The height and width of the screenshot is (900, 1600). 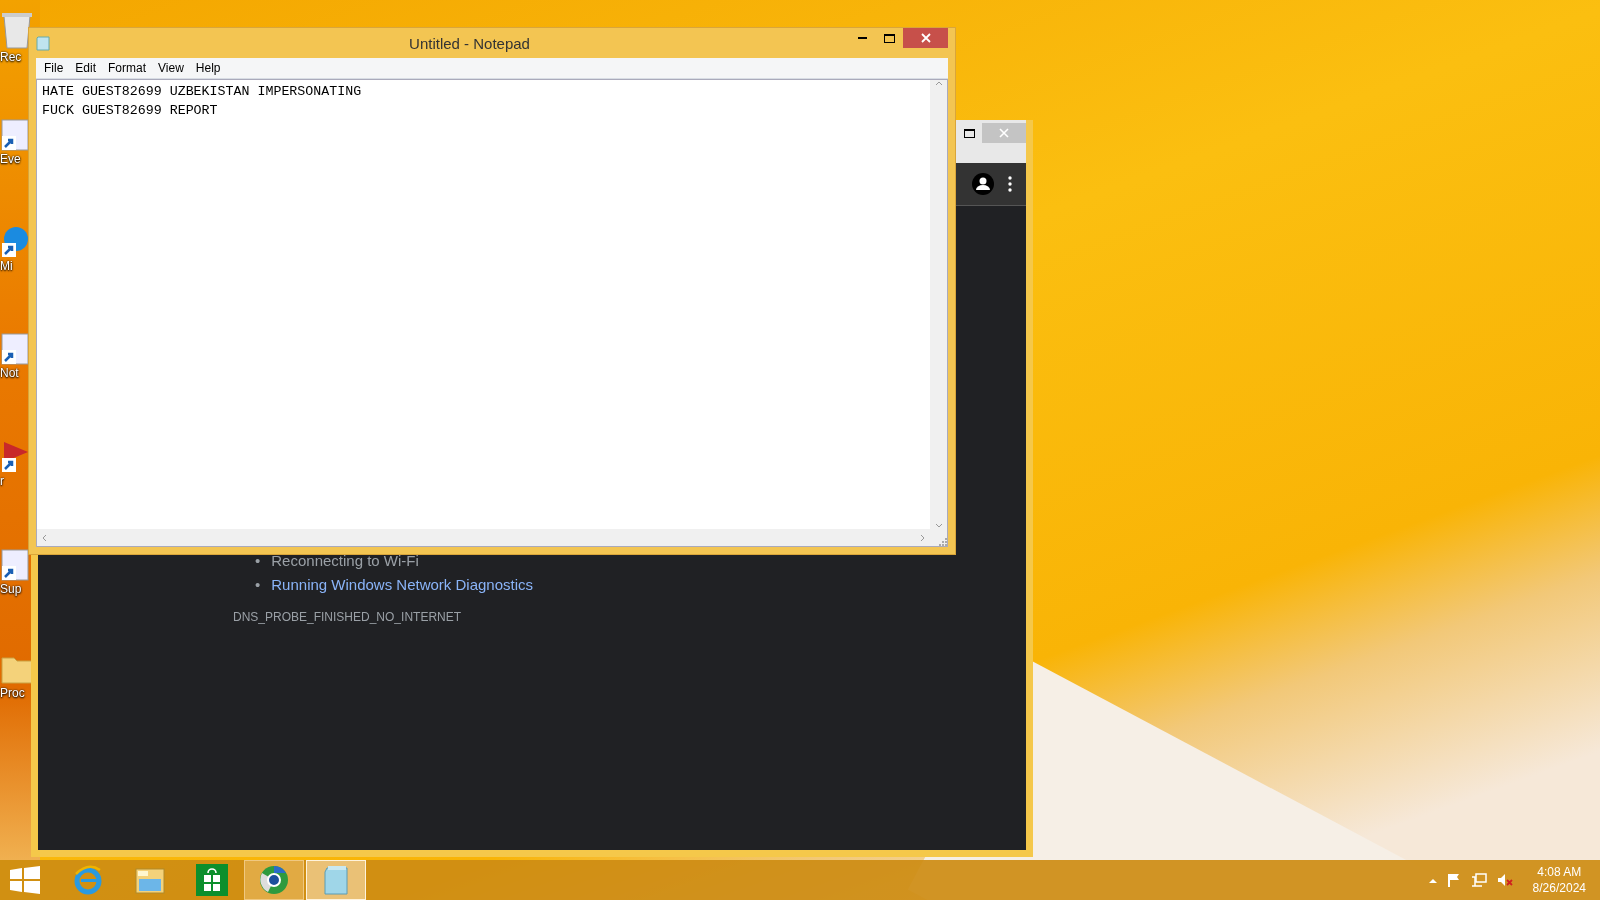 I want to click on close-button, so click(x=925, y=38).